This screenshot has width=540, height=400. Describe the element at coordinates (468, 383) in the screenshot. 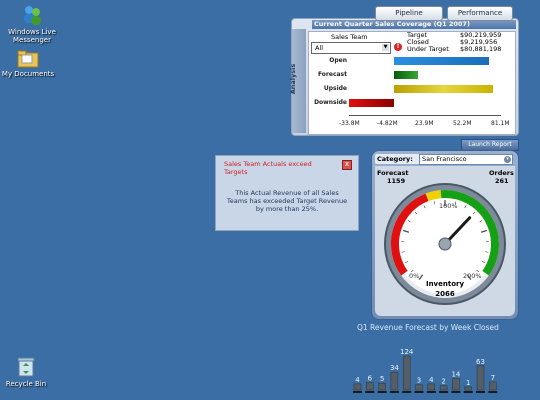

I see `week-bar-label: 1` at that location.